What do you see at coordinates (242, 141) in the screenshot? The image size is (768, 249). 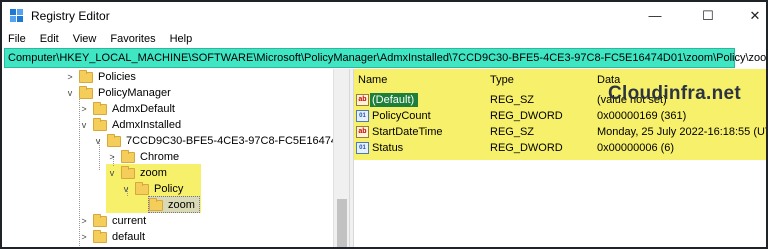 I see `tree-item-label: 7CCD9C30-BFE5-4CE3-97C8-FC5E16474D01` at bounding box center [242, 141].